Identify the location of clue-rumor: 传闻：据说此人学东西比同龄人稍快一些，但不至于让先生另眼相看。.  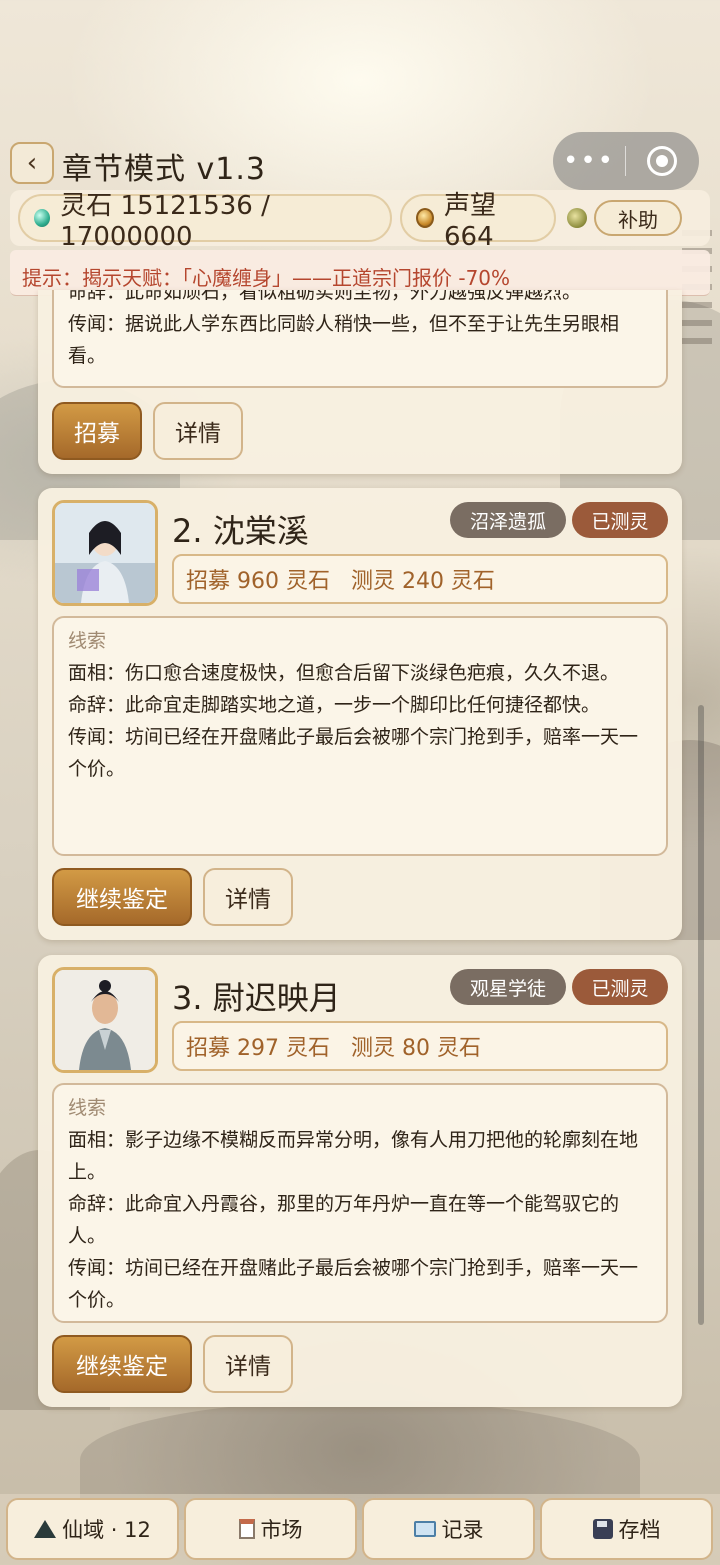
(344, 340).